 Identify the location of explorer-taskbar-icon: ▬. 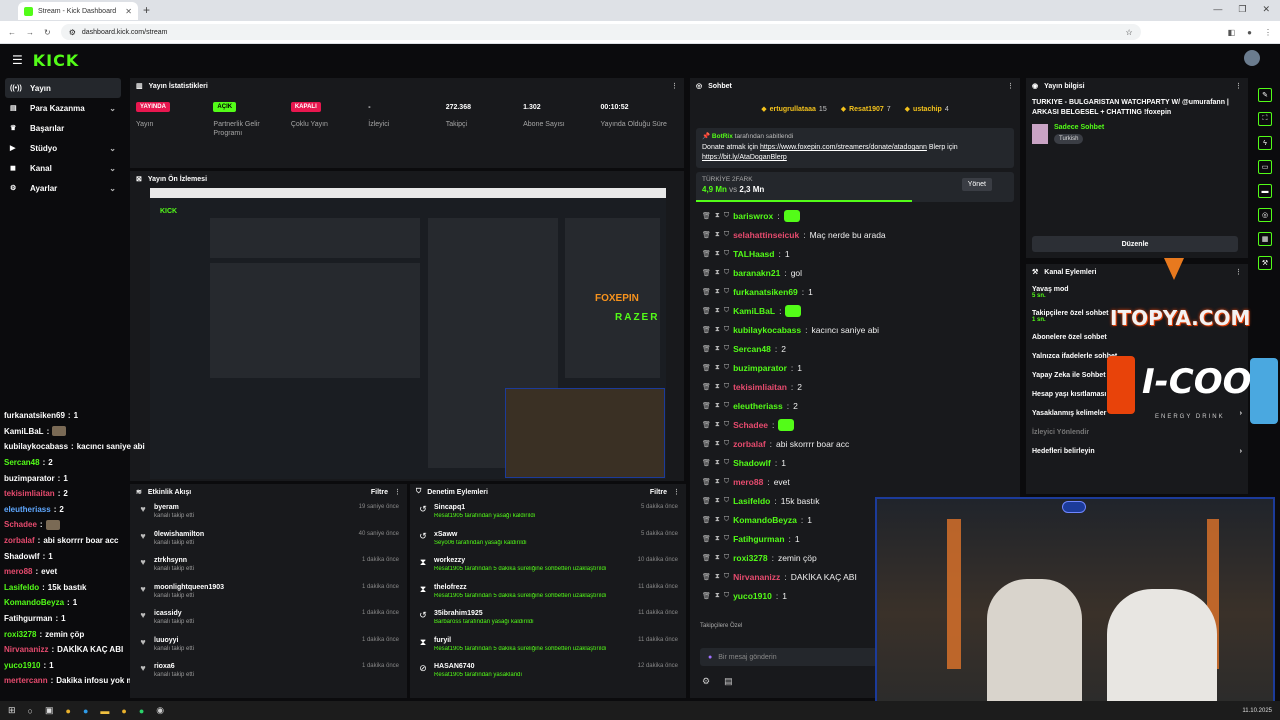
(104, 711).